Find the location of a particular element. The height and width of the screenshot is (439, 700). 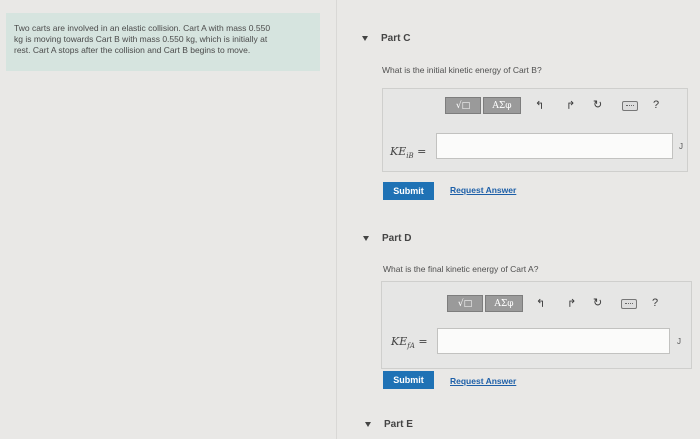

part-c-units: J is located at coordinates (681, 146).